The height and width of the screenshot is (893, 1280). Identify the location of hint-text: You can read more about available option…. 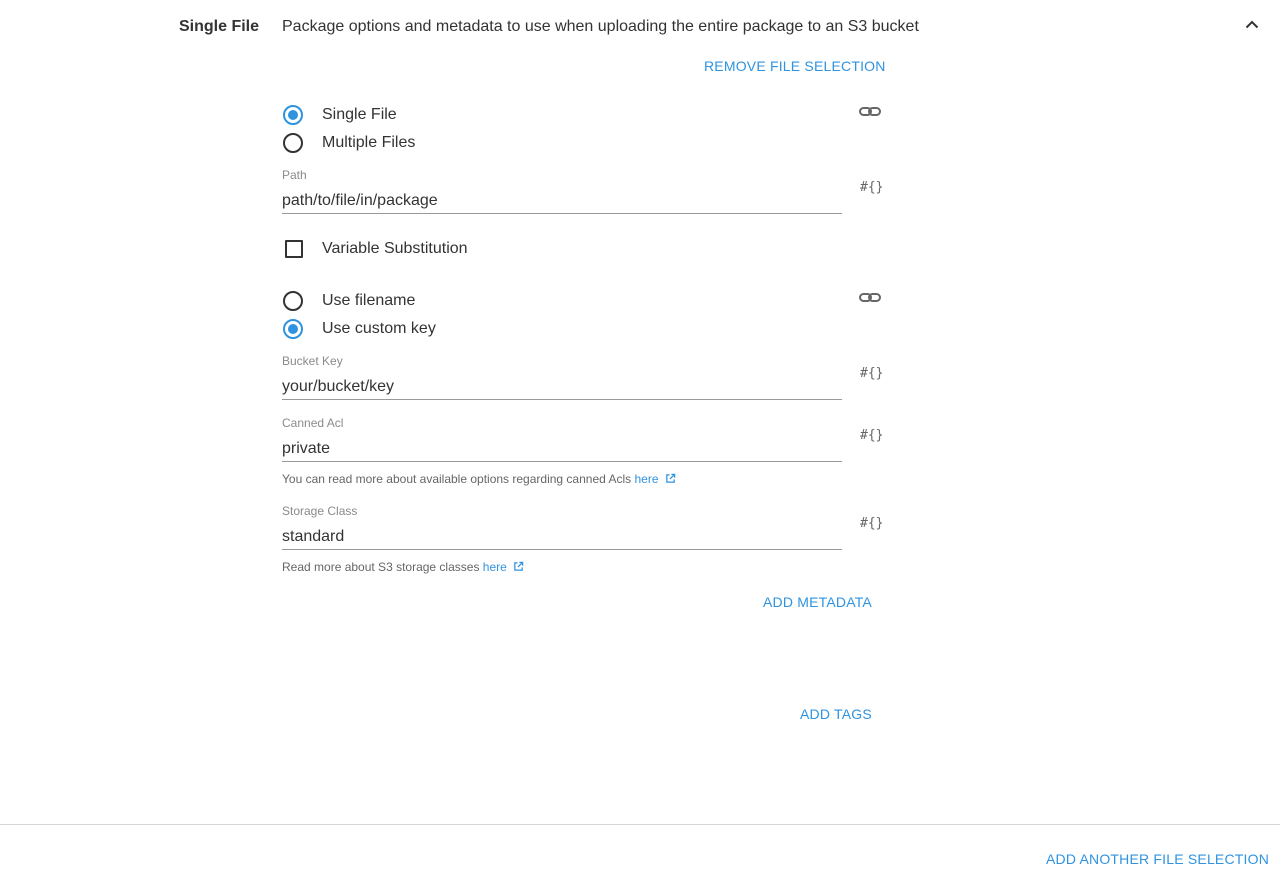
(458, 479).